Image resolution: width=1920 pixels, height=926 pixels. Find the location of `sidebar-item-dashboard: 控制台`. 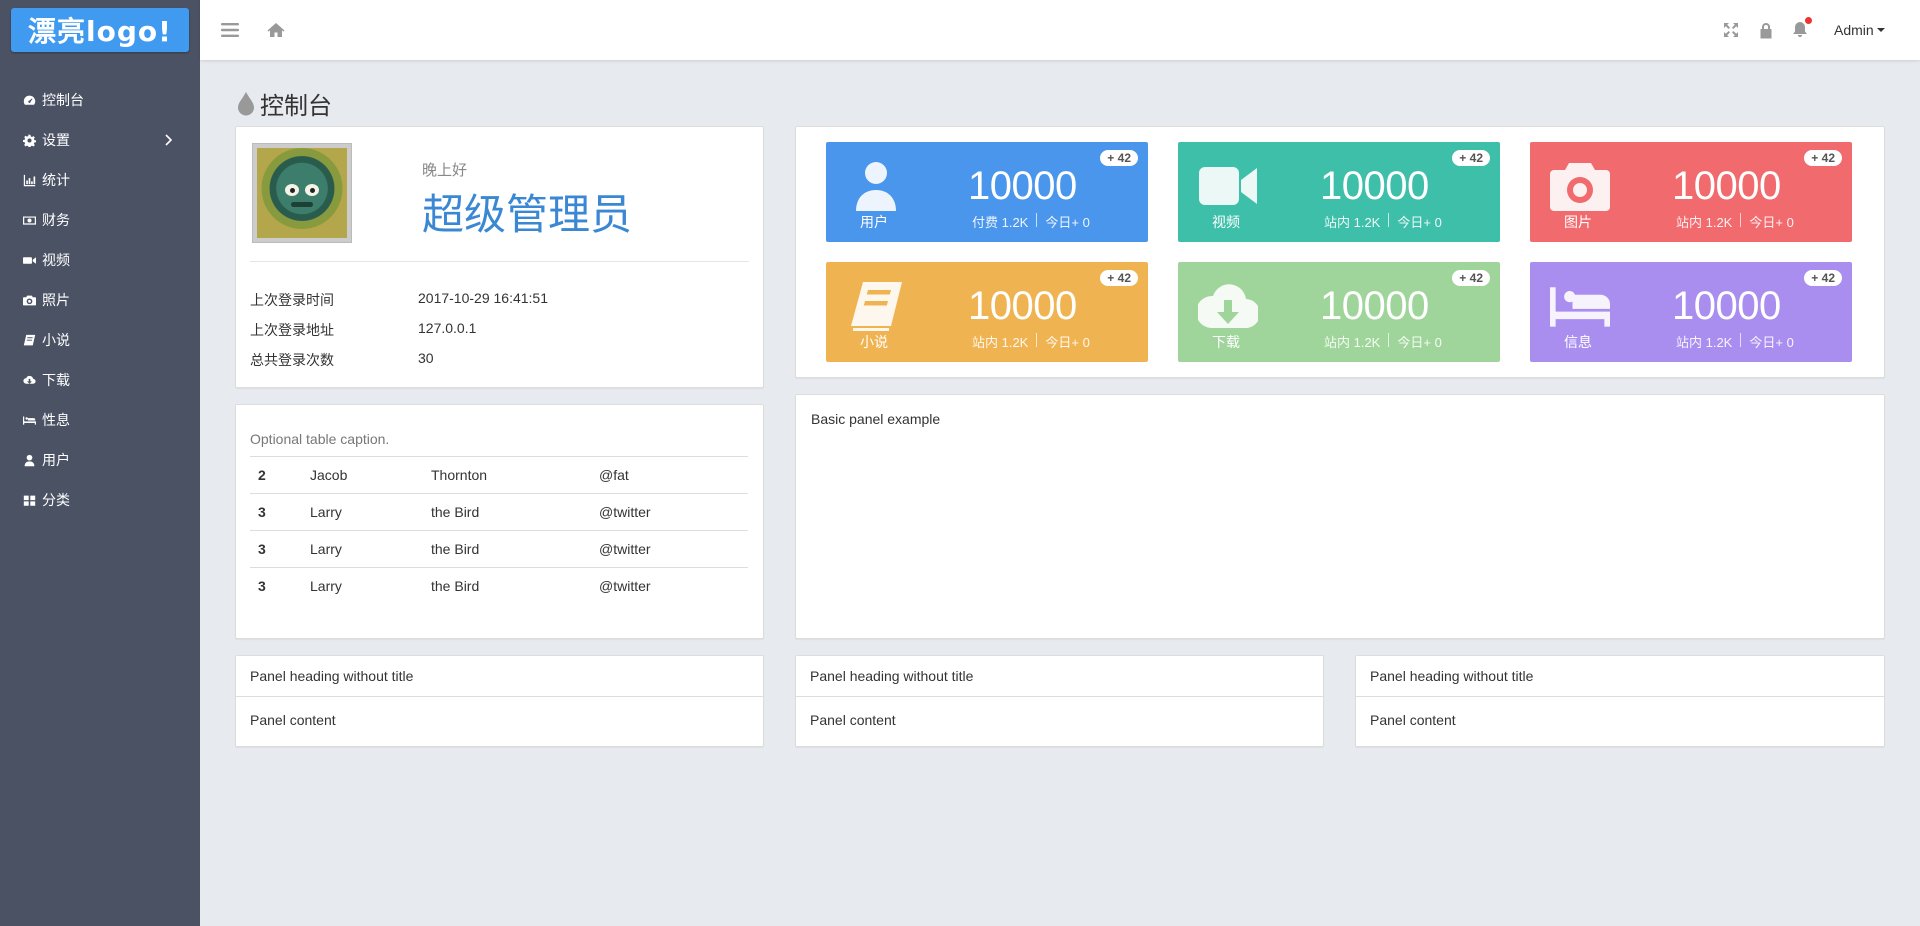

sidebar-item-dashboard: 控制台 is located at coordinates (100, 100).